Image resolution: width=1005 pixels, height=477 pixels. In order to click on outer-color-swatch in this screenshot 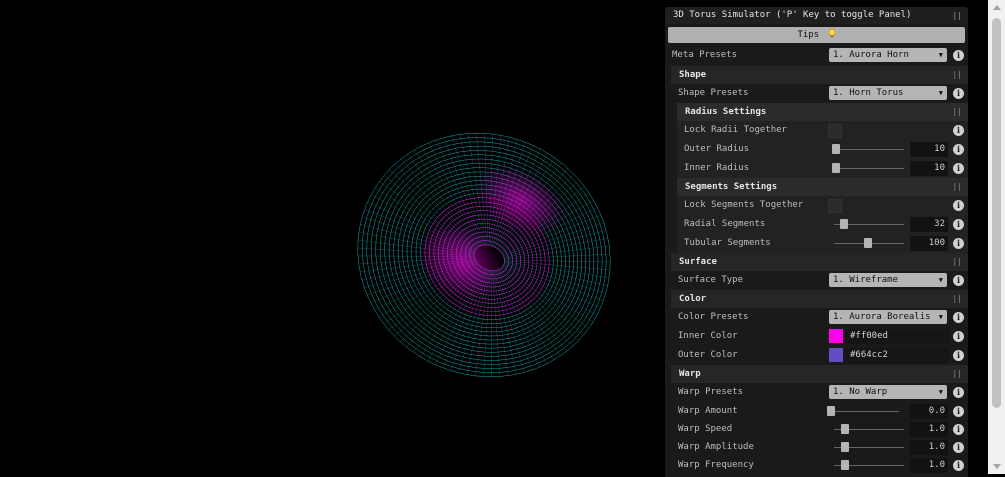, I will do `click(836, 355)`.